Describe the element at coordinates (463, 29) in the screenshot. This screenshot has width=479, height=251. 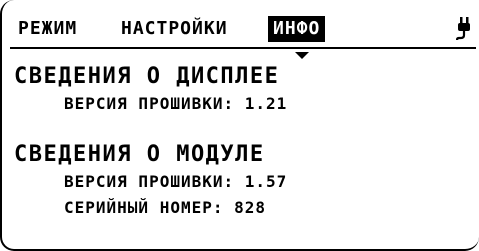
I see `plug-icon` at that location.